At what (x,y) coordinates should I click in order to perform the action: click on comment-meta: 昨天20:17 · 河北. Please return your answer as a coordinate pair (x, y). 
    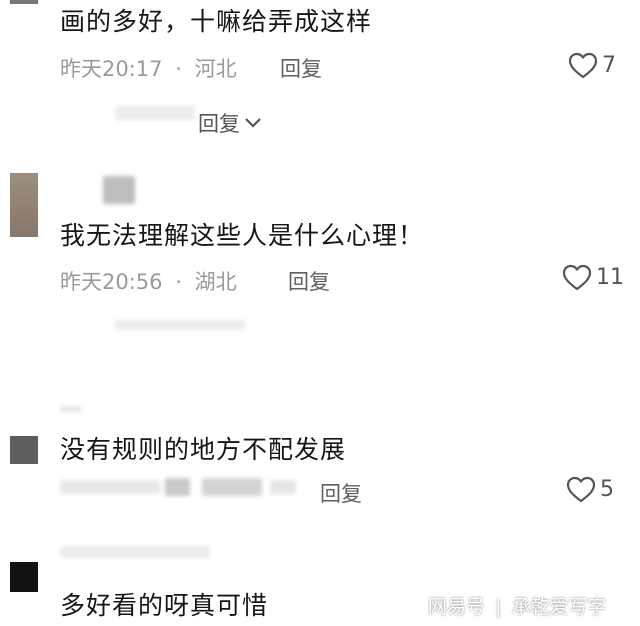
    Looking at the image, I should click on (148, 68).